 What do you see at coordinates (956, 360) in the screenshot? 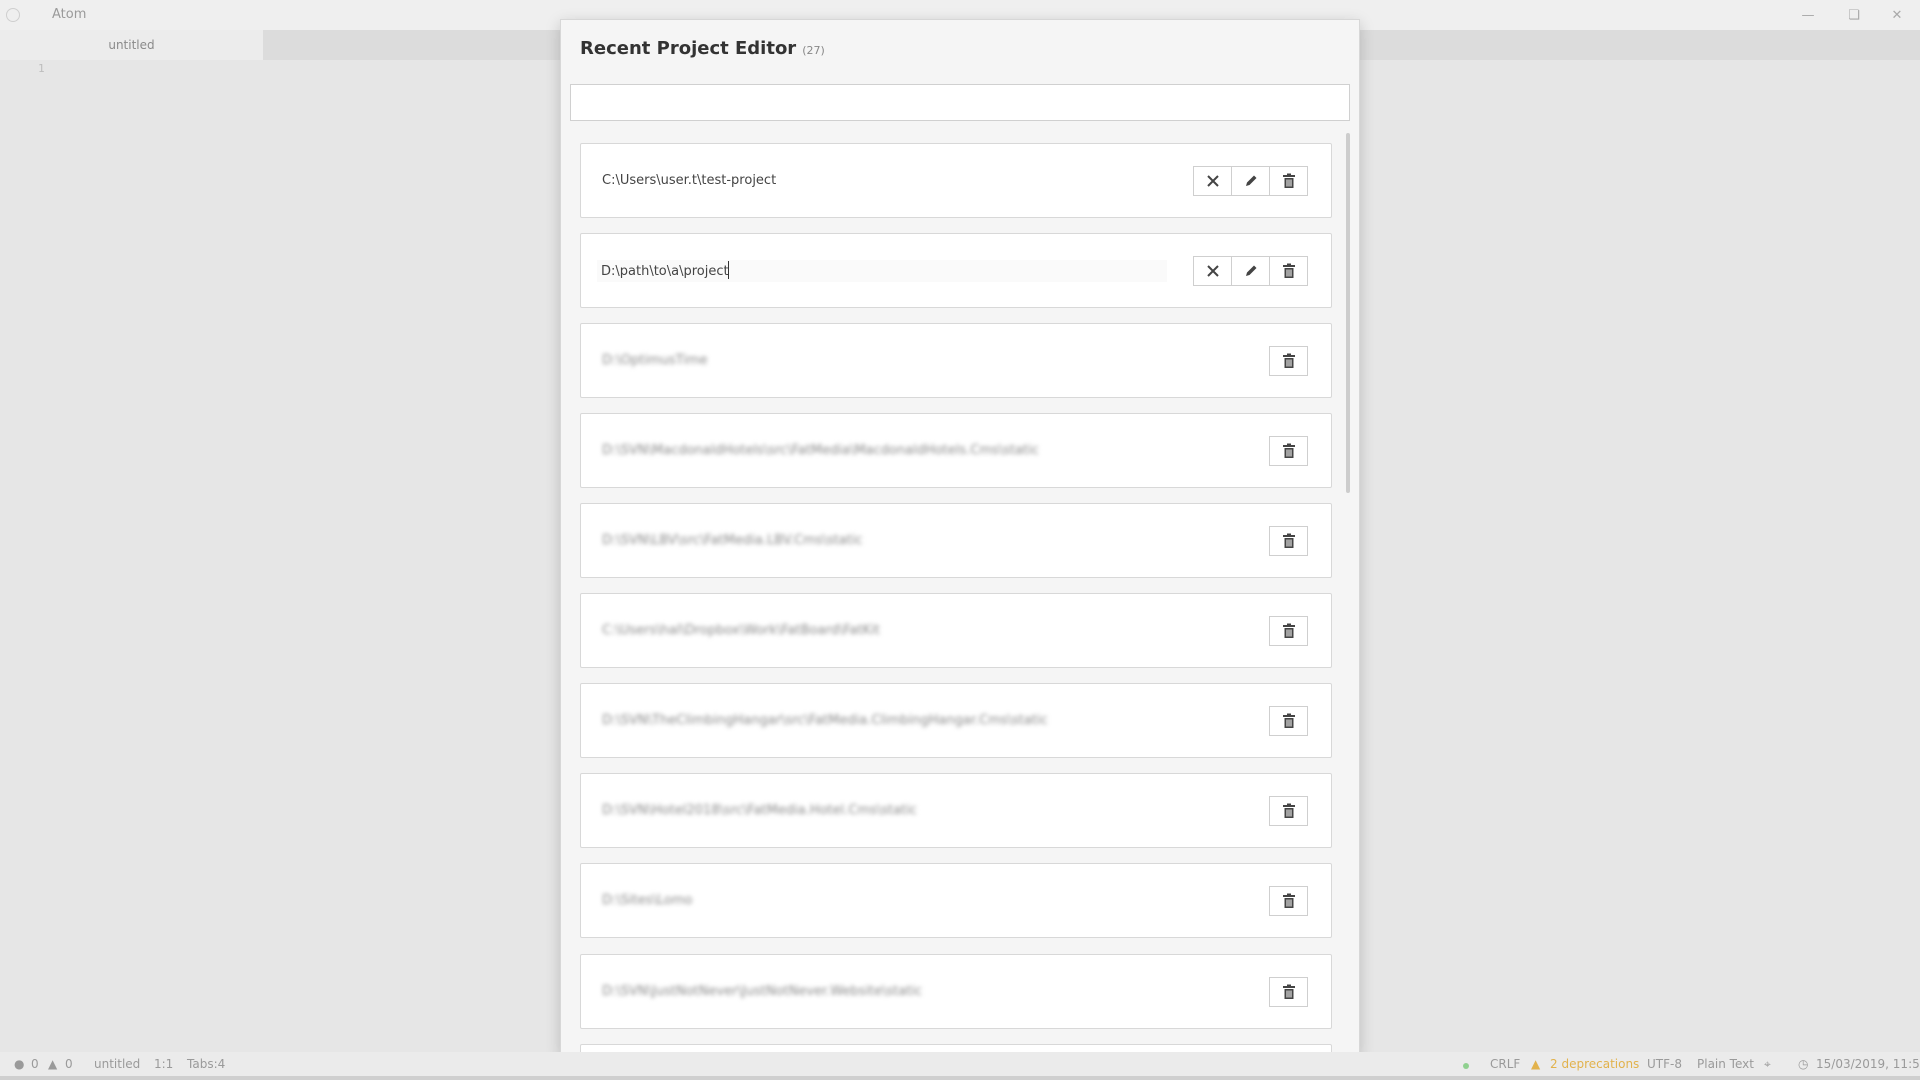
I see `project-row: D:\OptimusTime` at bounding box center [956, 360].